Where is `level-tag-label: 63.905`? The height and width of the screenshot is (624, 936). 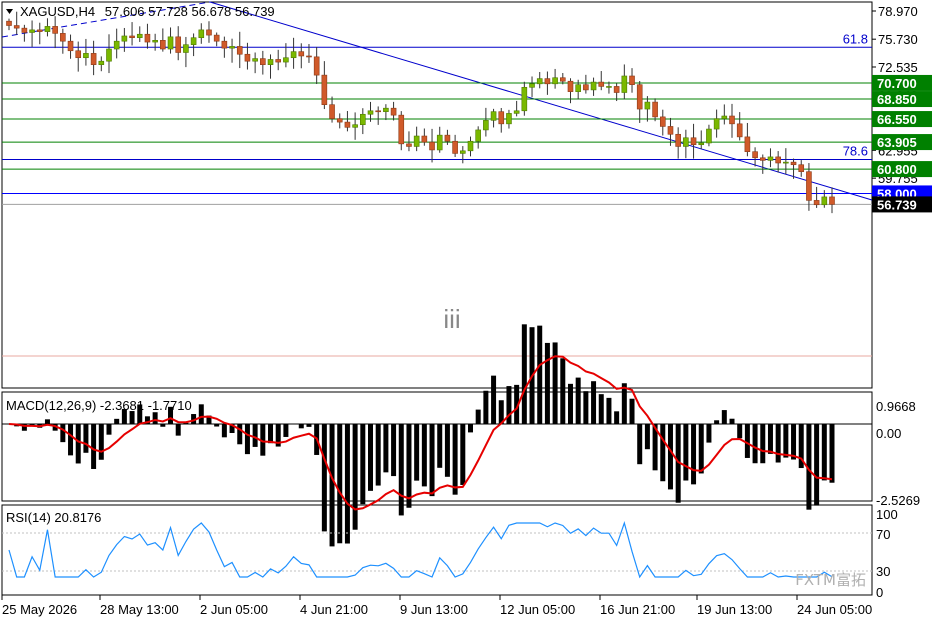 level-tag-label: 63.905 is located at coordinates (897, 142).